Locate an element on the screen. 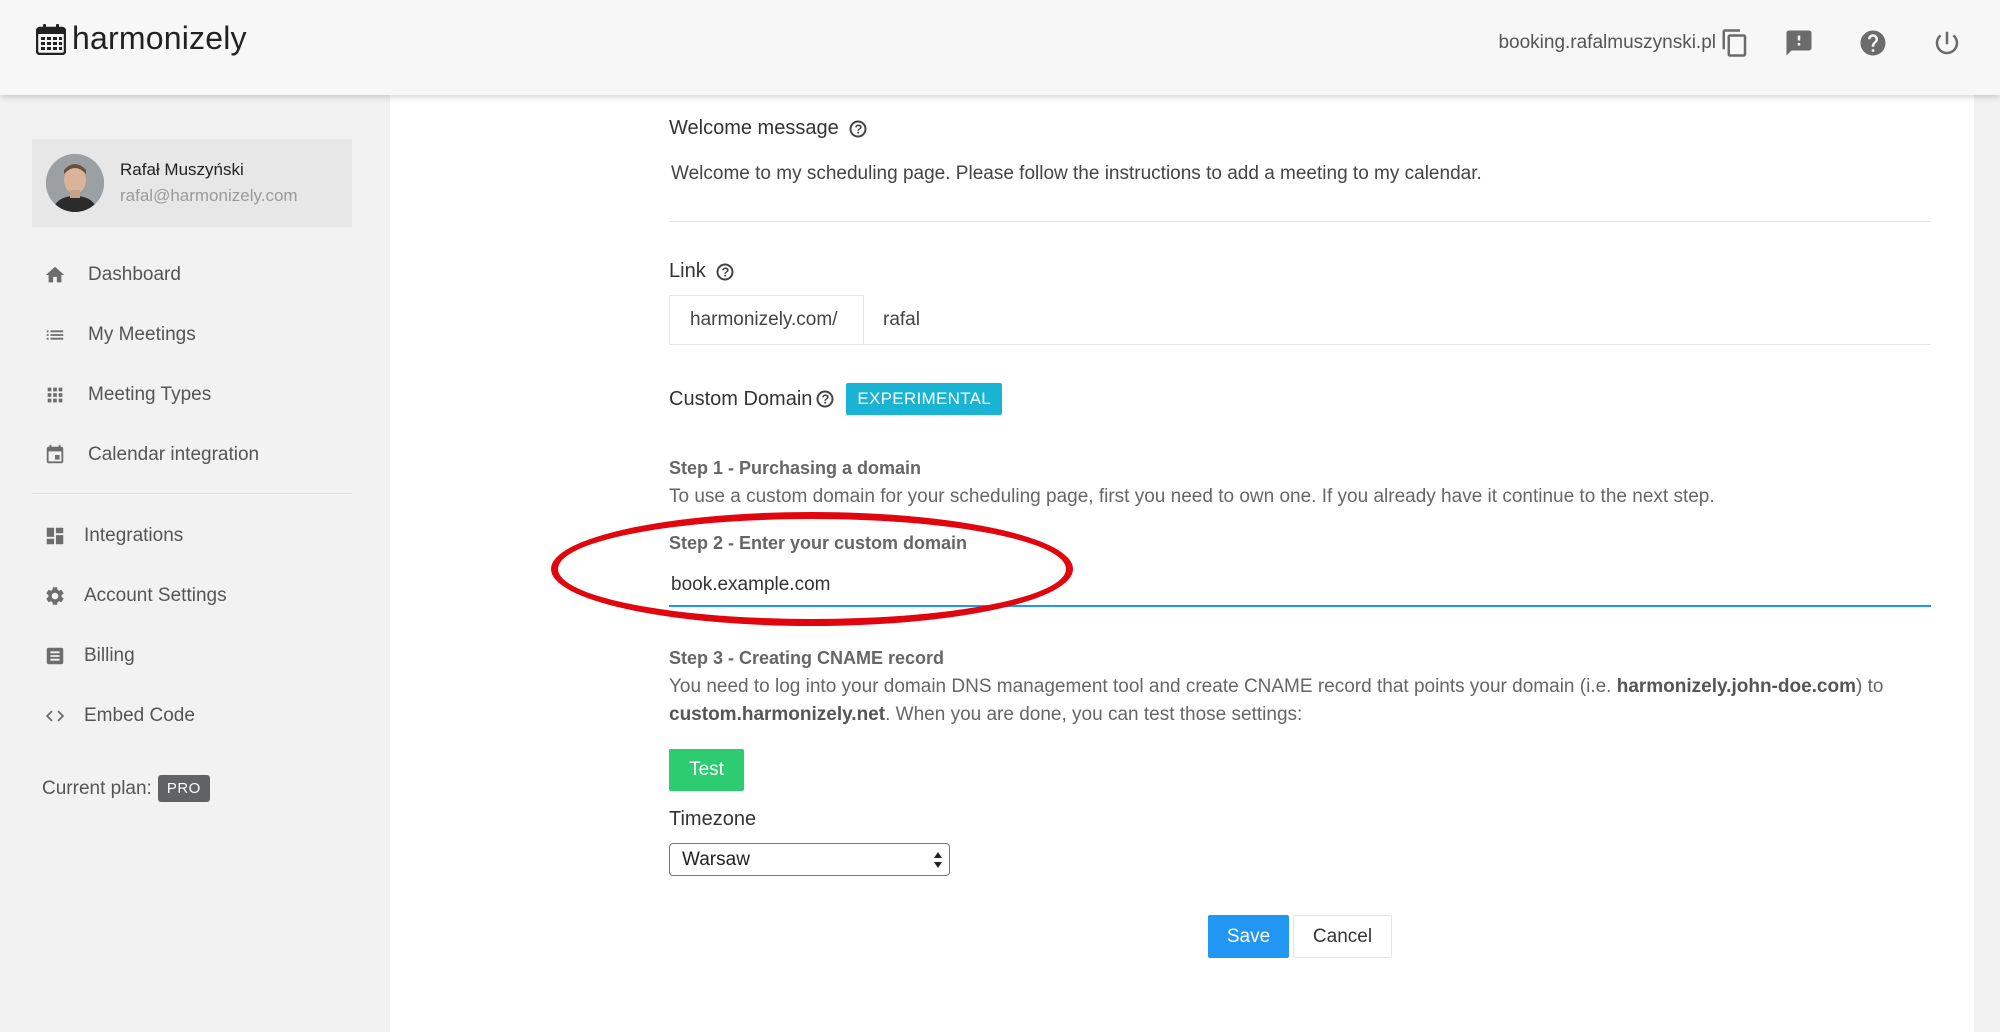 This screenshot has height=1032, width=2000. copy-icon is located at coordinates (1735, 43).